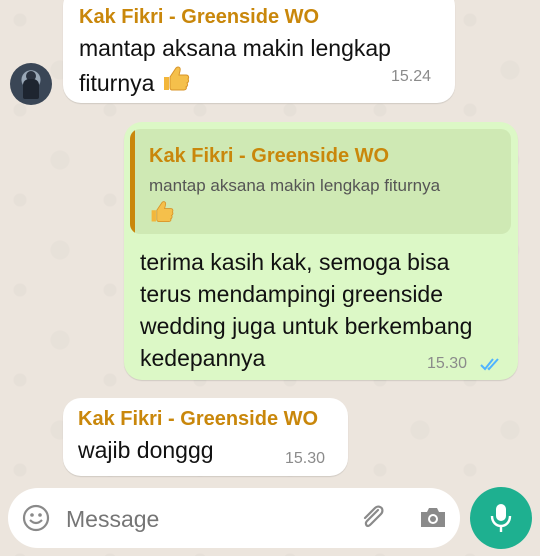  I want to click on double-check-icon, so click(492, 366).